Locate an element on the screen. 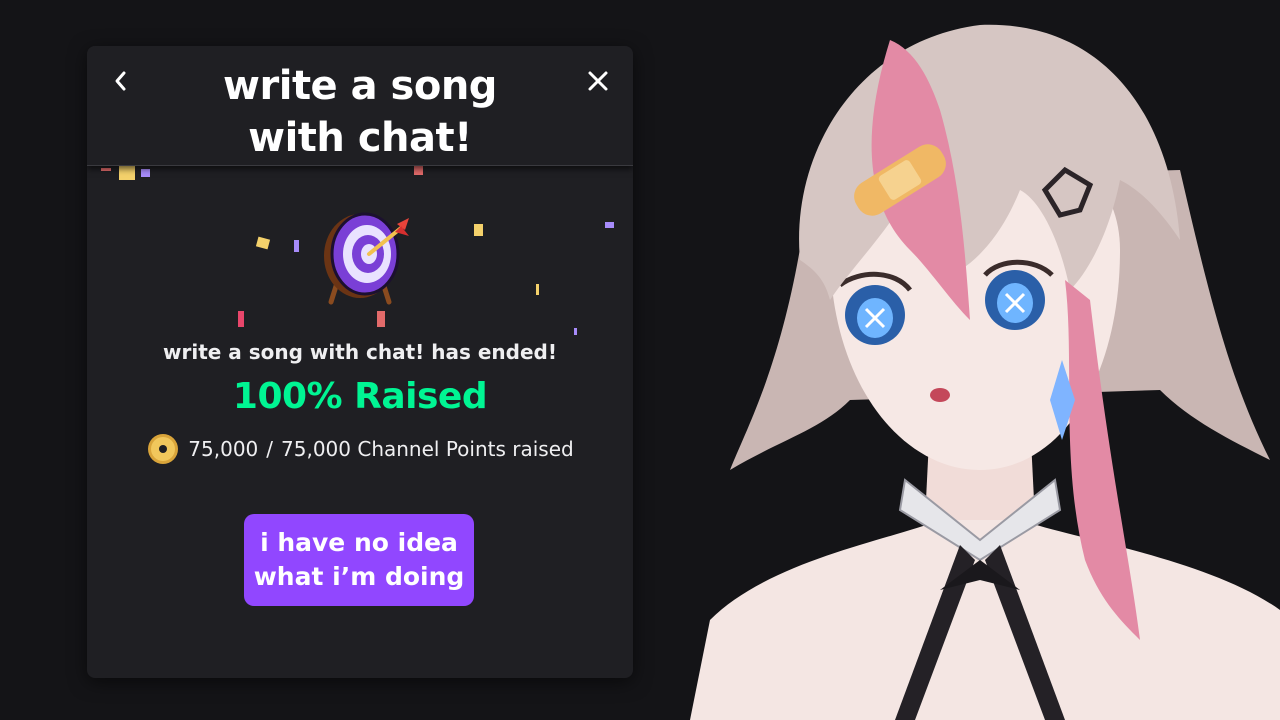 The width and height of the screenshot is (1280, 720). points-summary: 75,000 / 75,000 Channel Points raised is located at coordinates (360, 449).